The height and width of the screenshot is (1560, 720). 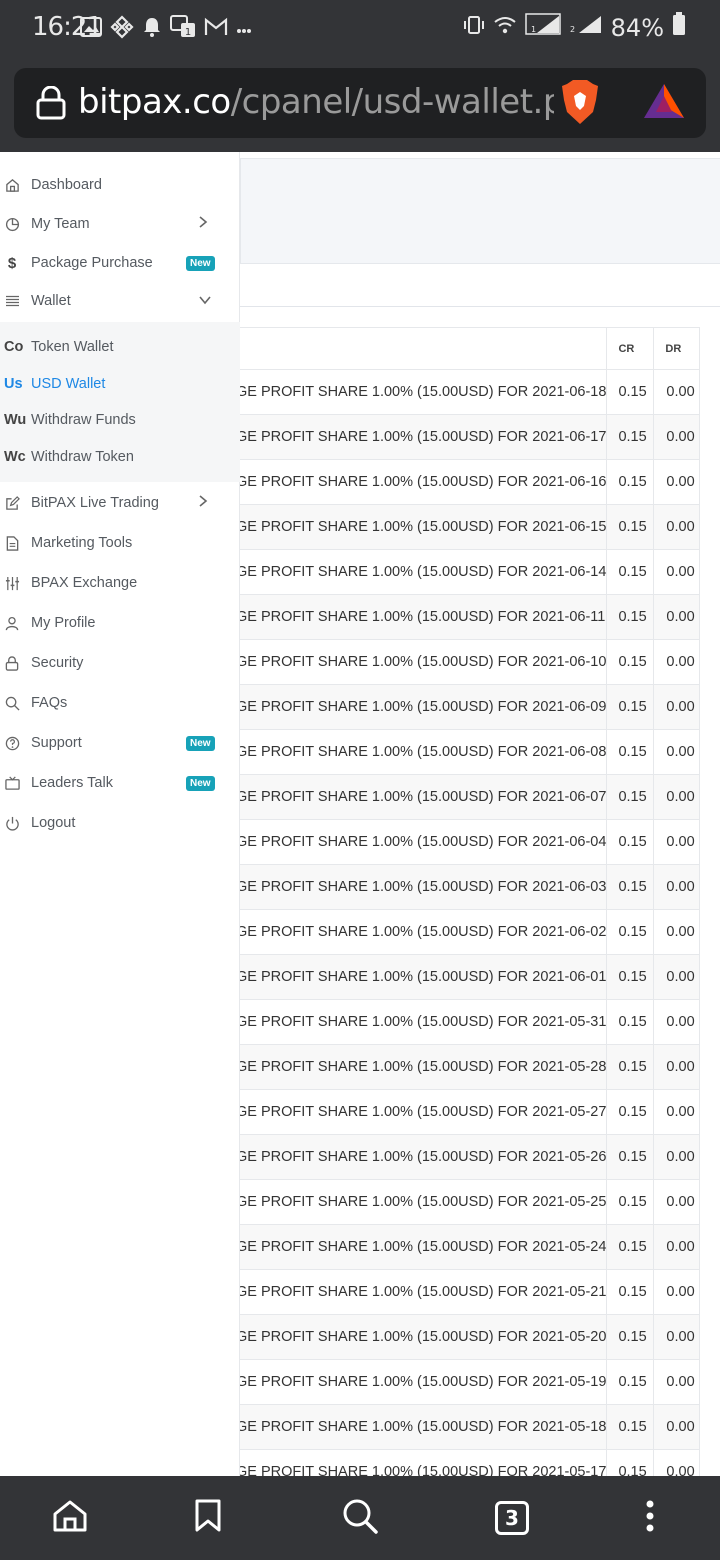 What do you see at coordinates (63, 623) in the screenshot?
I see `sidebar-item-label: My Profile` at bounding box center [63, 623].